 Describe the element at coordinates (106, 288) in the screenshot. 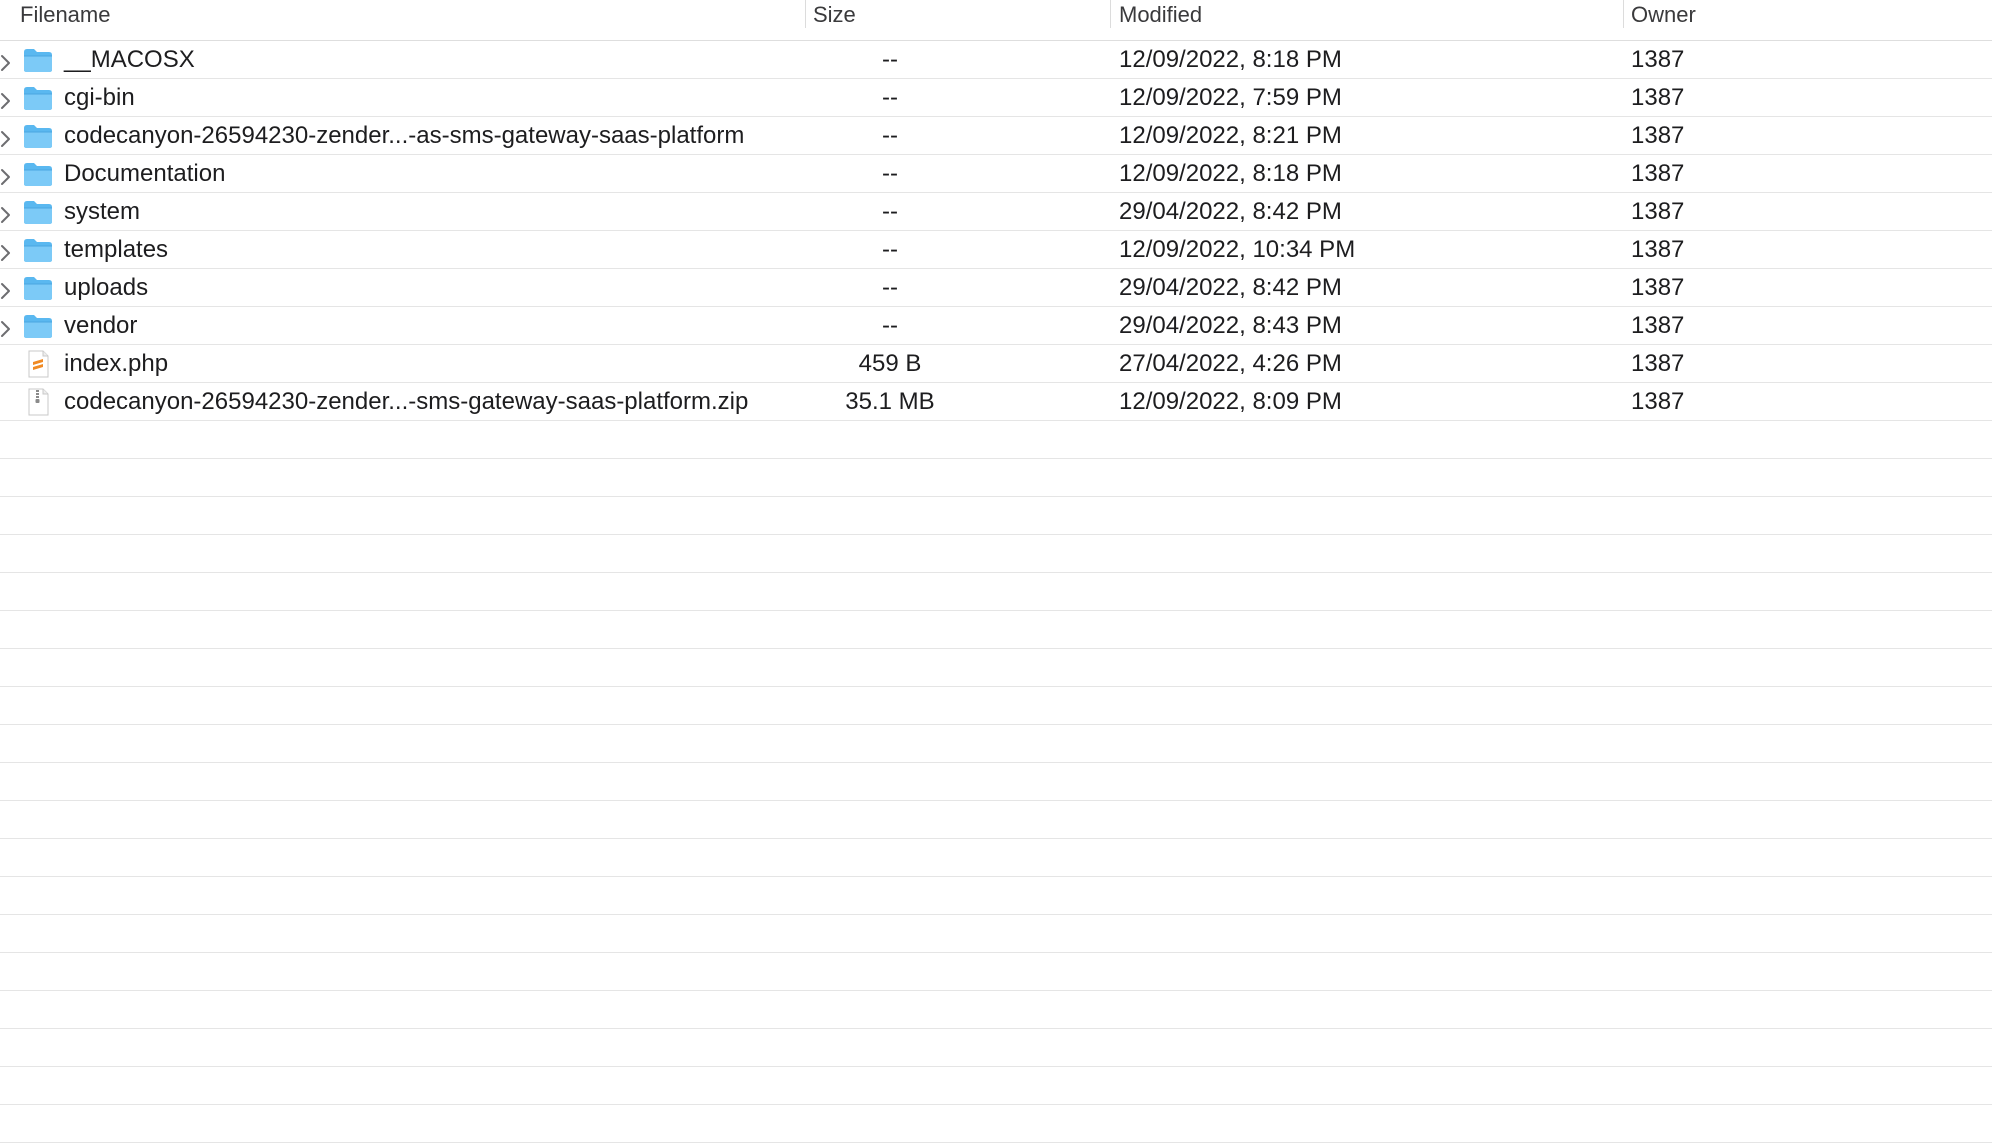

I see `filename-cell: uploads` at that location.